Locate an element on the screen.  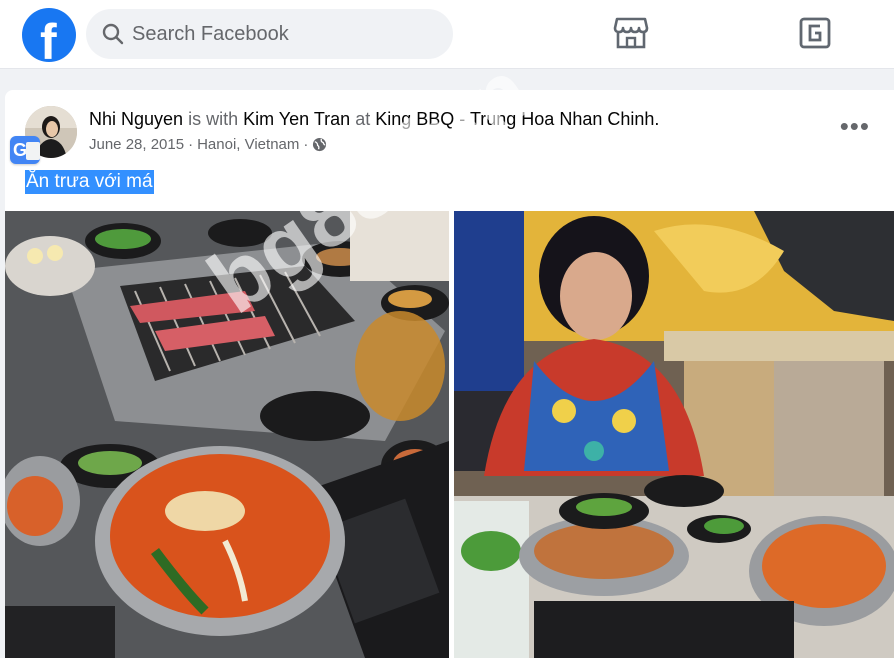
facebook-logo-letter: f is located at coordinates (48, 38).